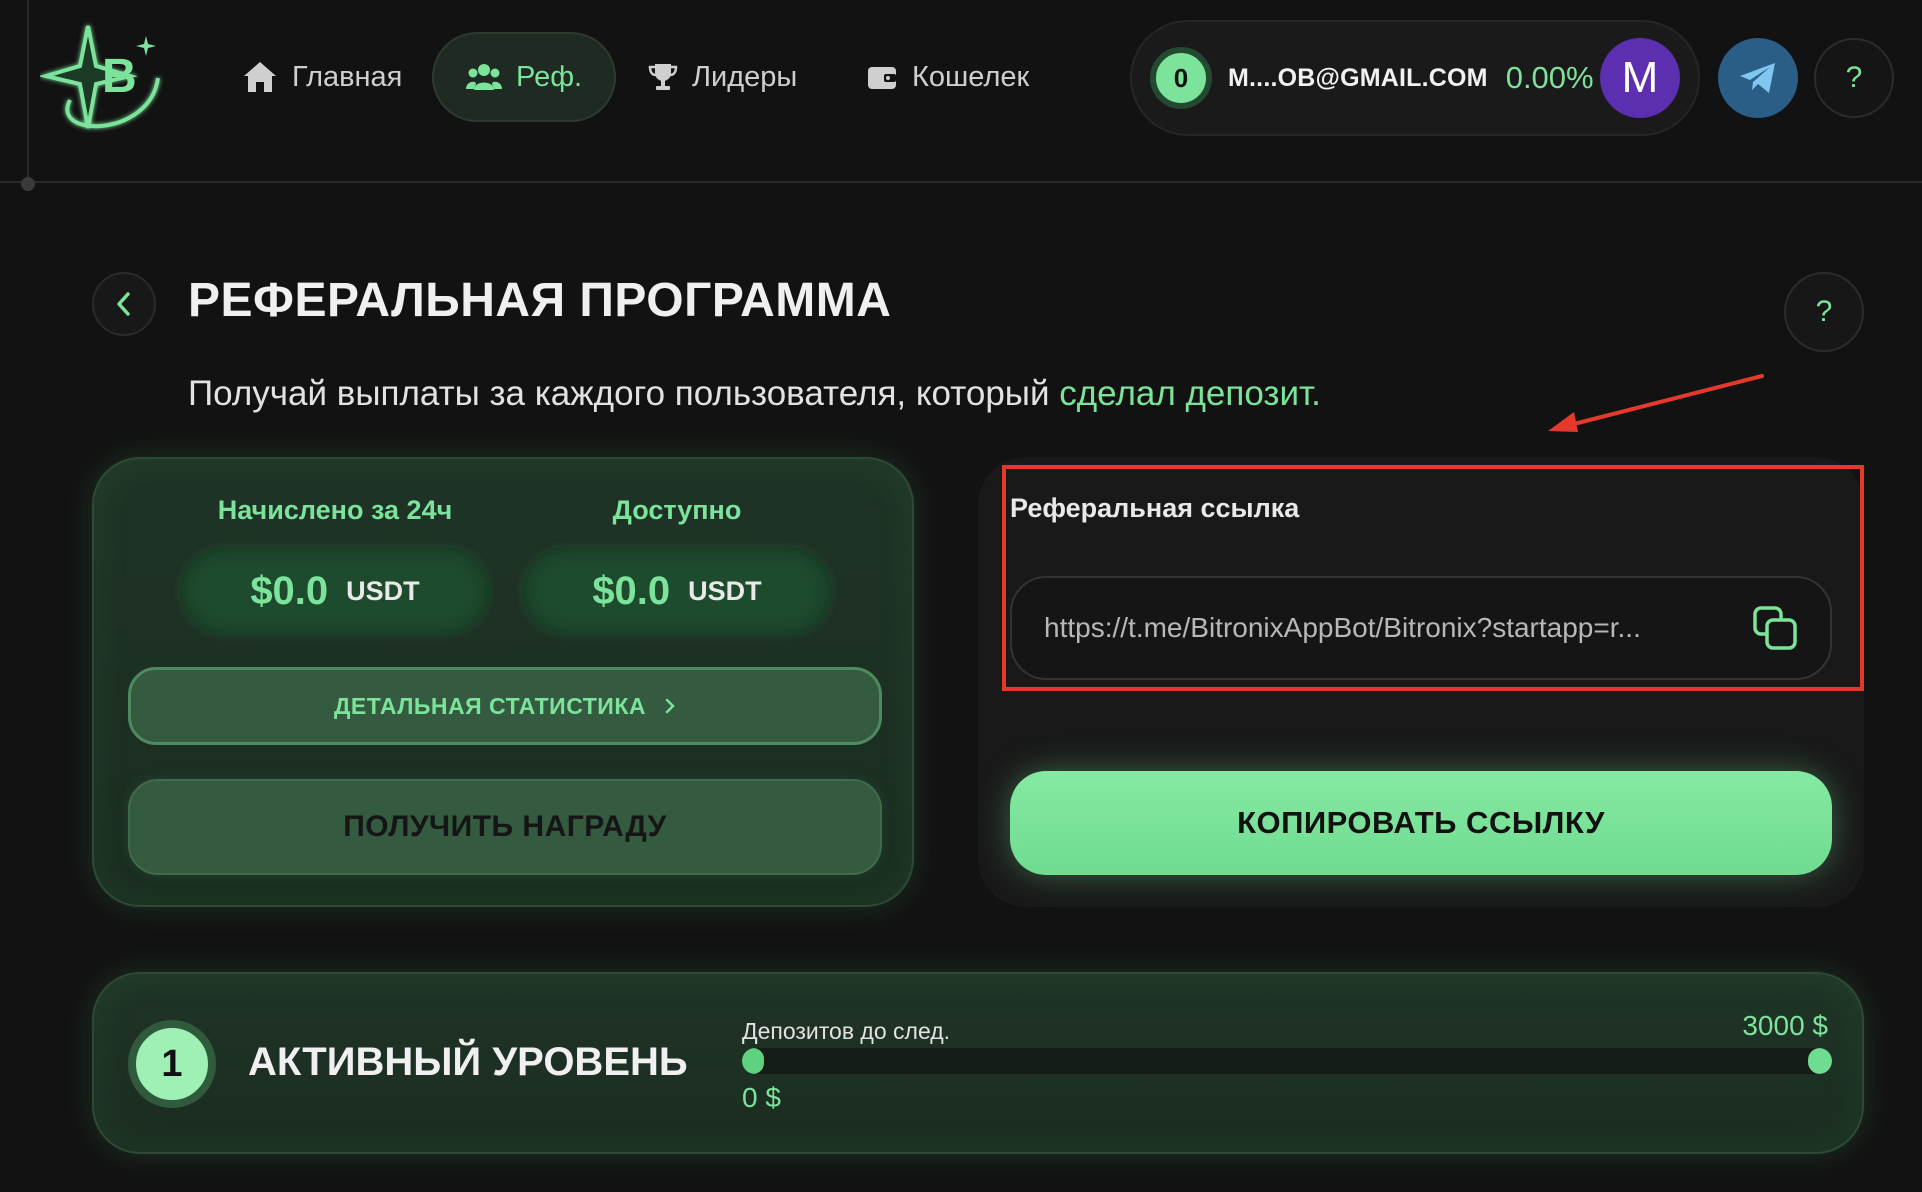 The image size is (1922, 1192). Describe the element at coordinates (383, 590) in the screenshot. I see `accrued-currency: USDT` at that location.